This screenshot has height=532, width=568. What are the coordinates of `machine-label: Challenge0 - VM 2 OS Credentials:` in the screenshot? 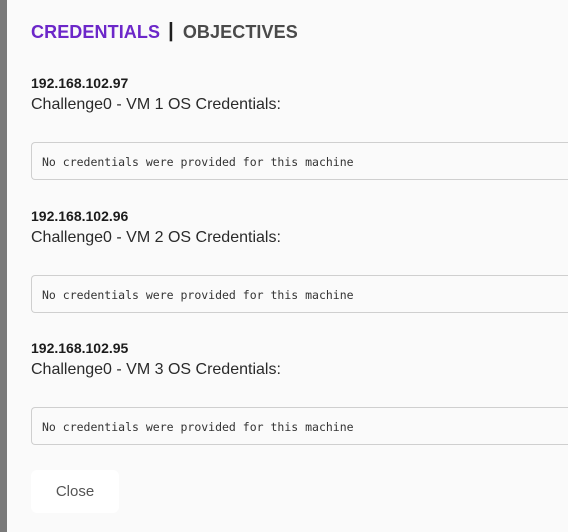 It's located at (156, 237).